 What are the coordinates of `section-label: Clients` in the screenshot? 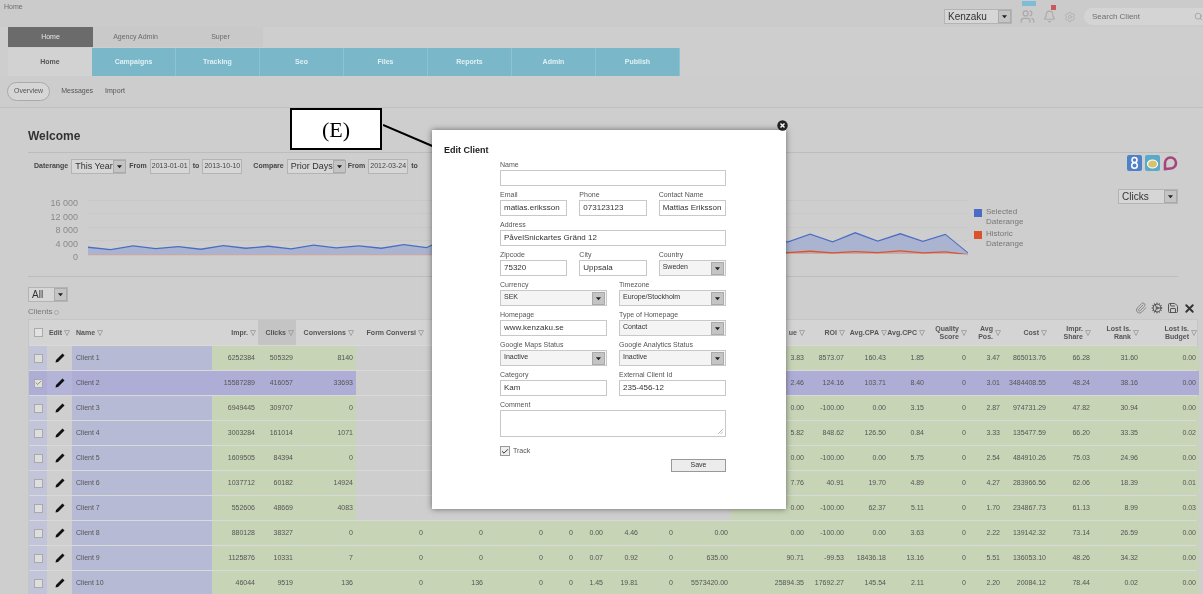 It's located at (40, 312).